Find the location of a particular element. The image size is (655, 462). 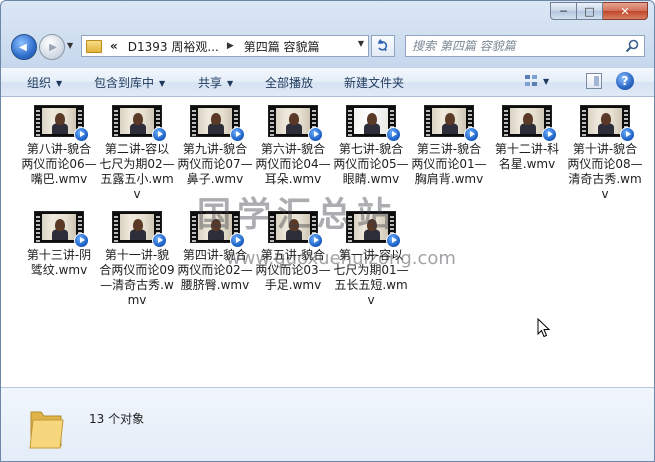

file-name: 第三讲-貌合两仪而论01—胸肩背.wmv is located at coordinates (449, 164).